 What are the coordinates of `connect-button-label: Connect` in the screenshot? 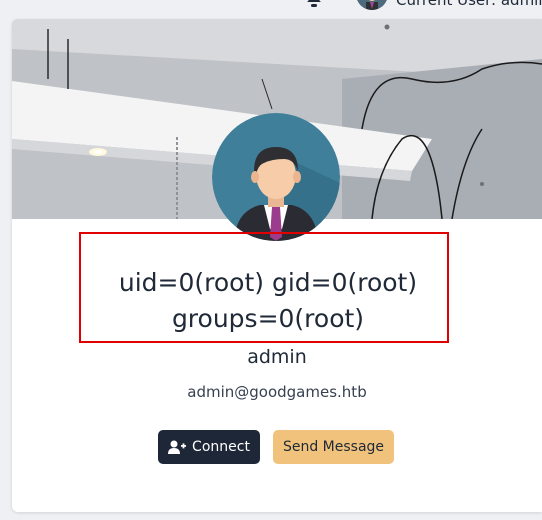 It's located at (221, 447).